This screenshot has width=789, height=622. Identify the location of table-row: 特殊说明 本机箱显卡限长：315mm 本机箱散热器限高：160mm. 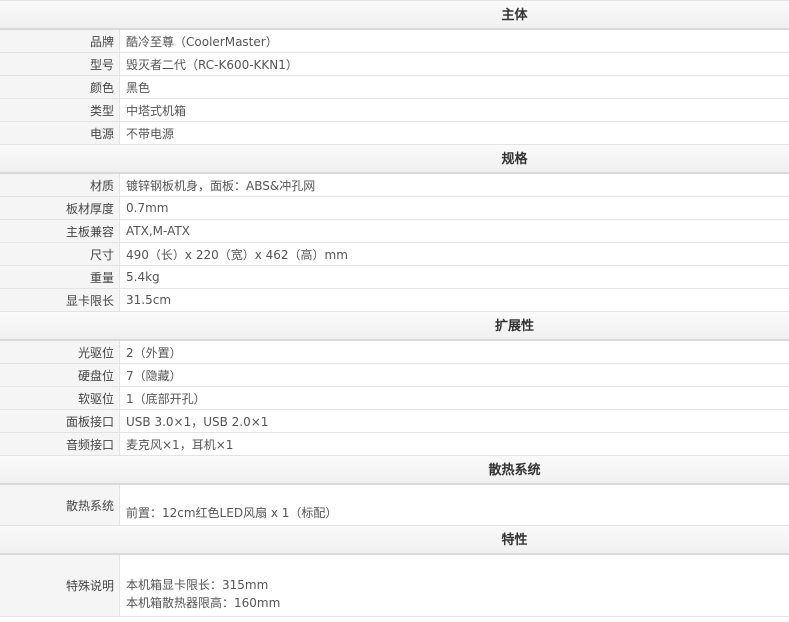
(394, 586).